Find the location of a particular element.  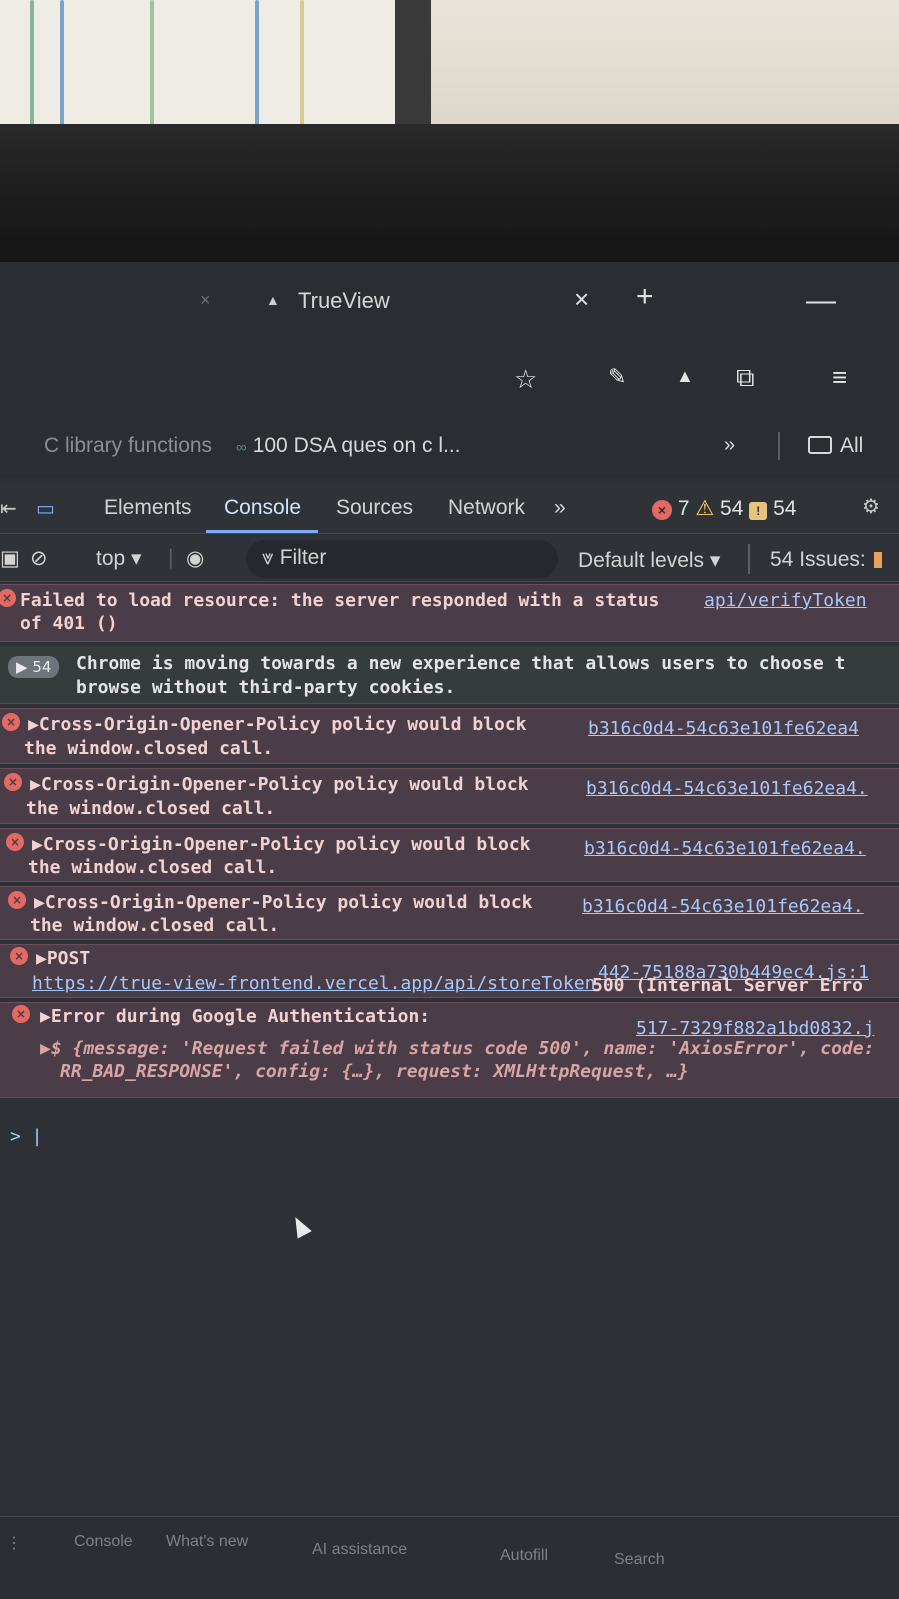

filter-placeholder: Filter is located at coordinates (303, 557).